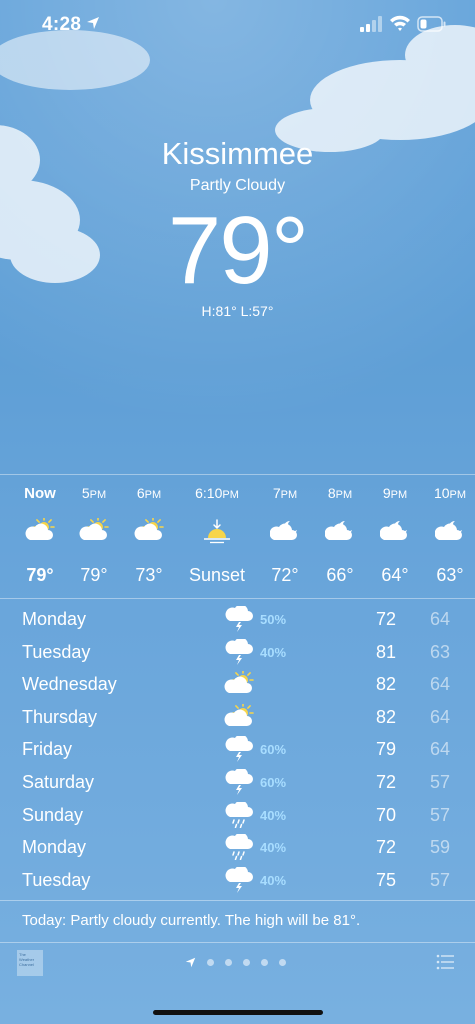 This screenshot has height=1024, width=475. Describe the element at coordinates (400, 23) in the screenshot. I see `wifi-icon` at that location.